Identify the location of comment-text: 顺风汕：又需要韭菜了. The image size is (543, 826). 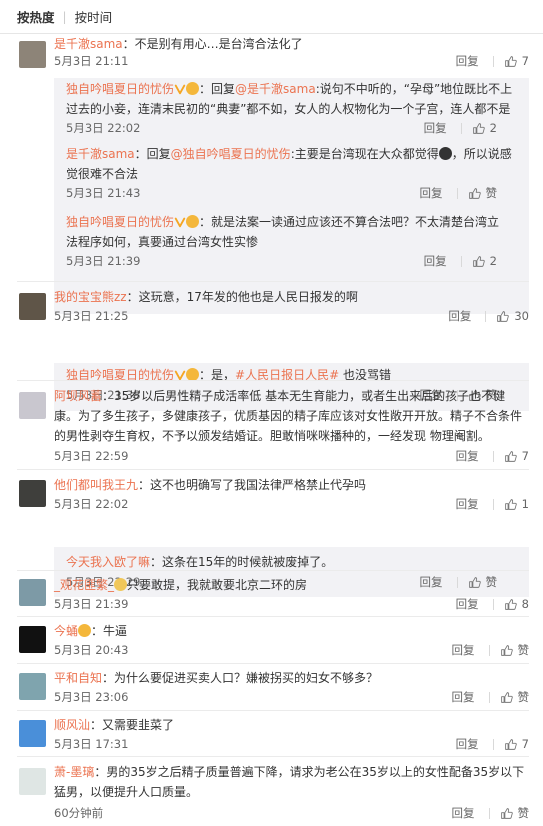
(291, 725).